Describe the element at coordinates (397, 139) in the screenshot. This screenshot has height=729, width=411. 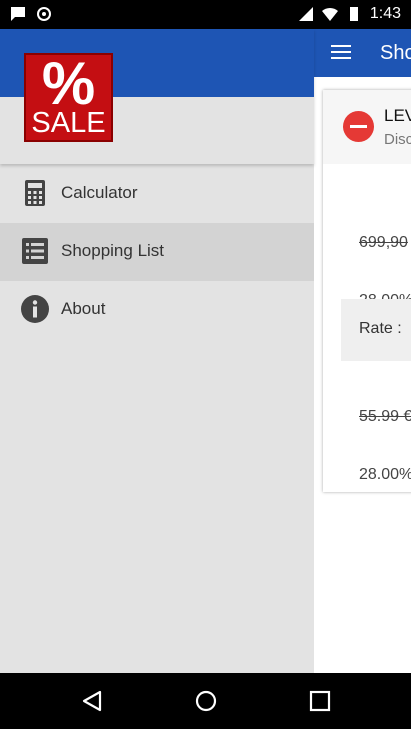
I see `item-subtitle: Disc` at that location.